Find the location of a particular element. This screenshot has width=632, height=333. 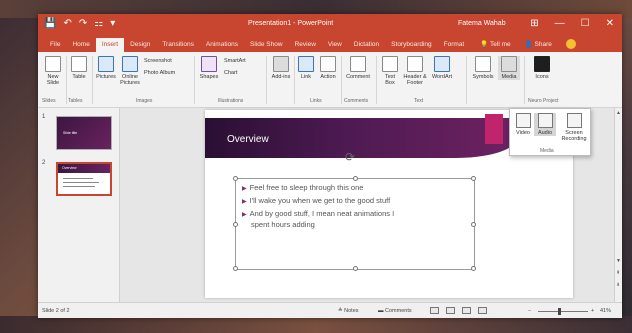

tab-view: View is located at coordinates (335, 45).